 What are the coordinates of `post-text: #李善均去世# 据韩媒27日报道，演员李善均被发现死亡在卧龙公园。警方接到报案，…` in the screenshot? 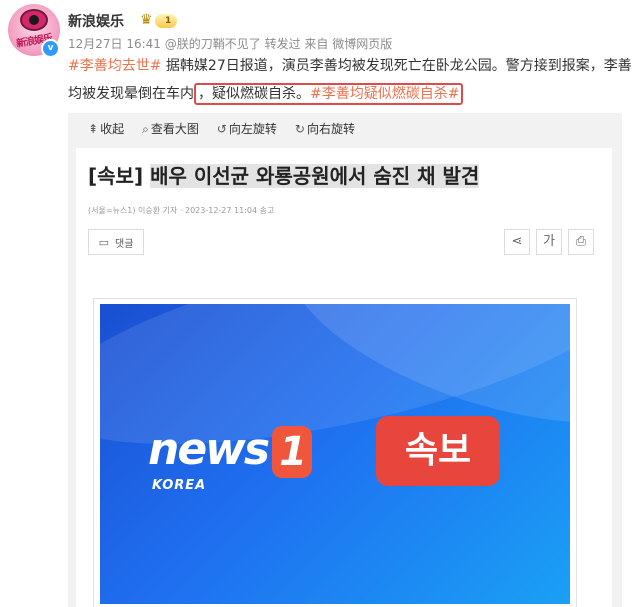 It's located at (351, 80).